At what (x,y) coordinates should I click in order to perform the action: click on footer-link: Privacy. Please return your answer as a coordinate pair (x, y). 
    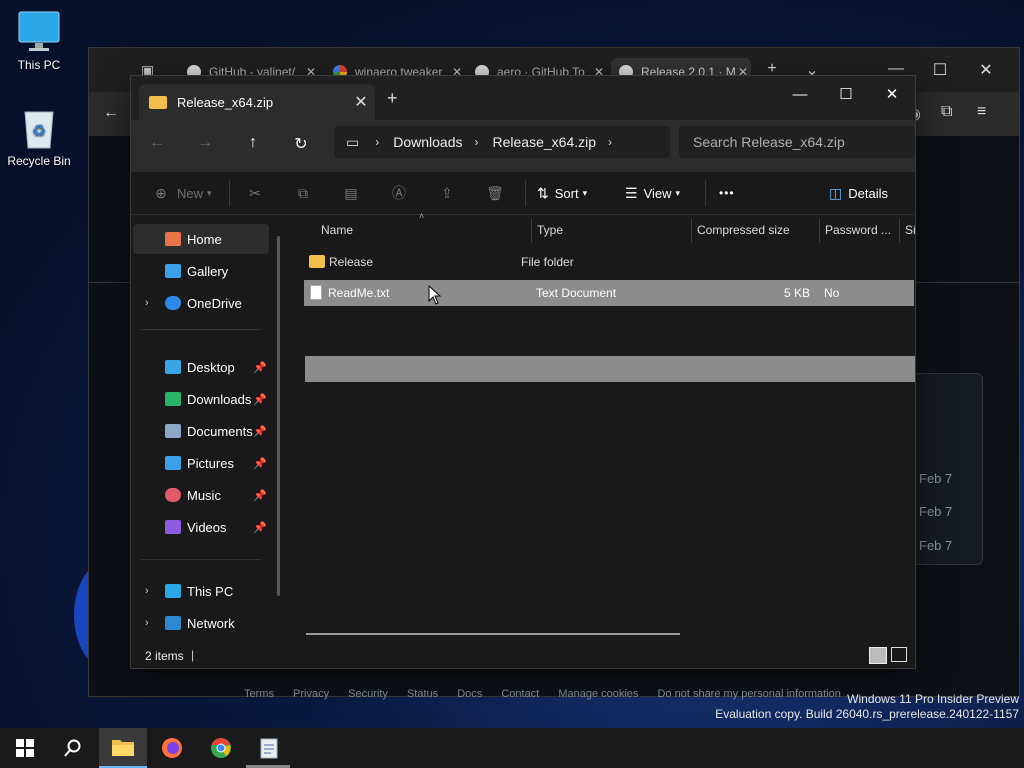
    Looking at the image, I should click on (311, 694).